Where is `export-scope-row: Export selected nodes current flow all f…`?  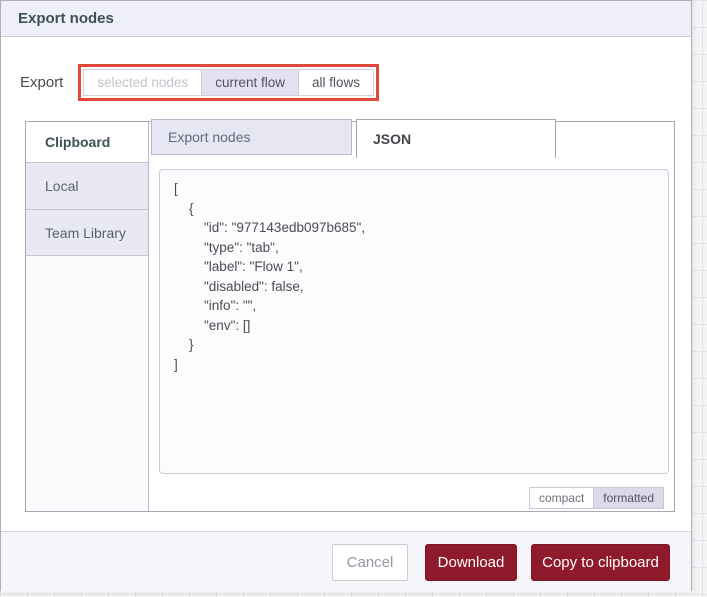
export-scope-row: Export selected nodes current flow all f… is located at coordinates (199, 82).